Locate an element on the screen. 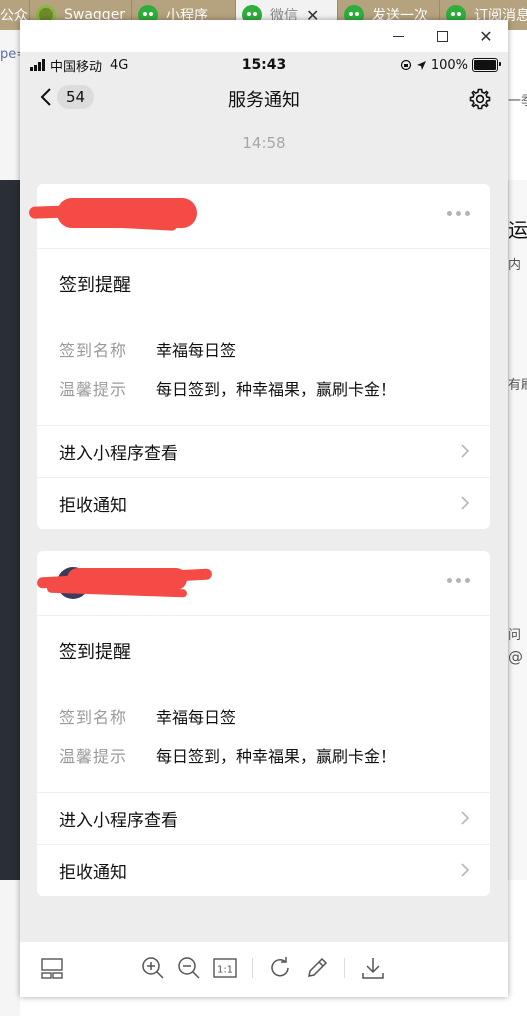 The height and width of the screenshot is (1016, 527). background-right-panel is located at coordinates (517, 530).